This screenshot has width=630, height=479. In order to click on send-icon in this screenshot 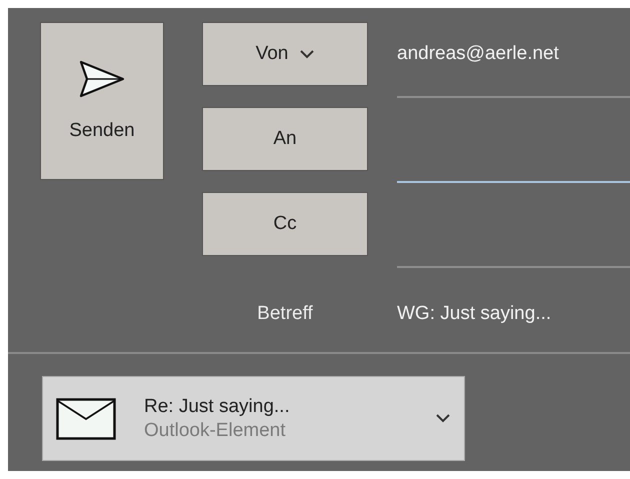, I will do `click(102, 79)`.